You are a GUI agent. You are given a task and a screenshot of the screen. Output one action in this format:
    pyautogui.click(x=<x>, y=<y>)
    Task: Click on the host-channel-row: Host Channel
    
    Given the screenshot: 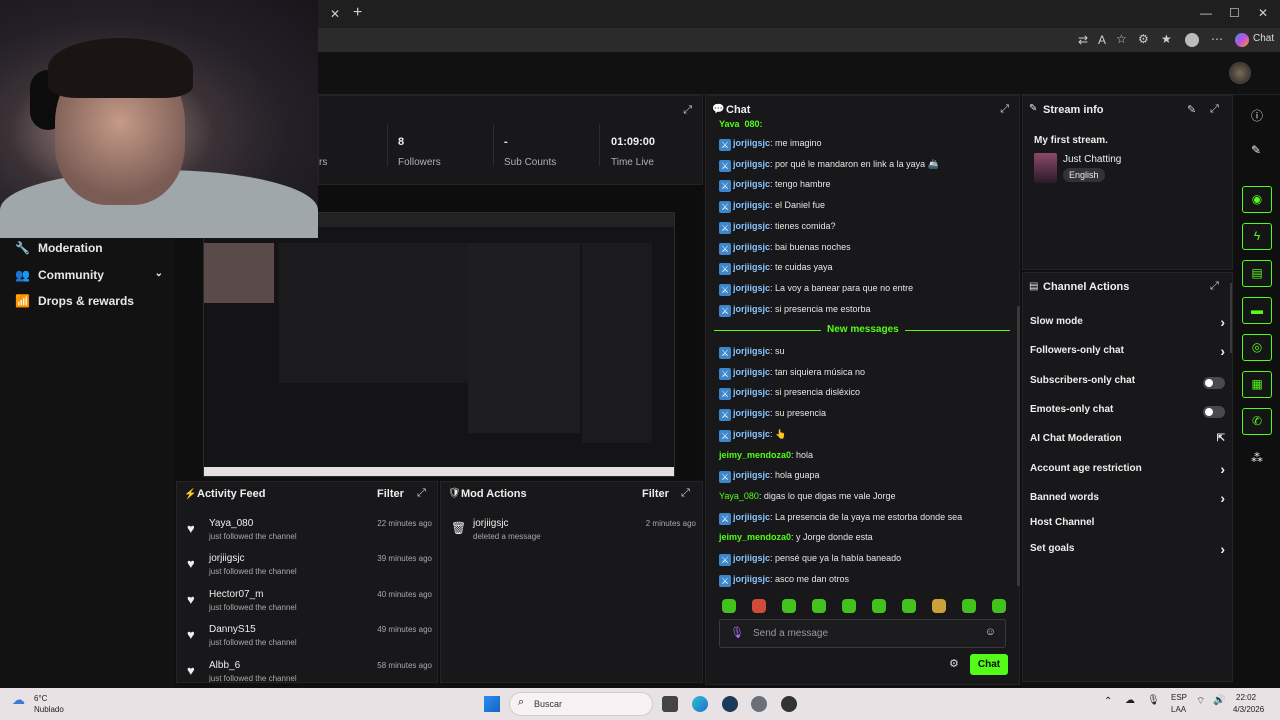 What is the action you would take?
    pyautogui.click(x=1128, y=527)
    